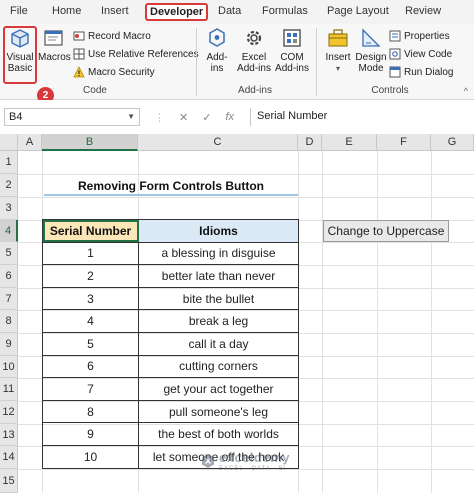 The height and width of the screenshot is (493, 474). Describe the element at coordinates (285, 11) in the screenshot. I see `tab-formulas: Formulas` at that location.